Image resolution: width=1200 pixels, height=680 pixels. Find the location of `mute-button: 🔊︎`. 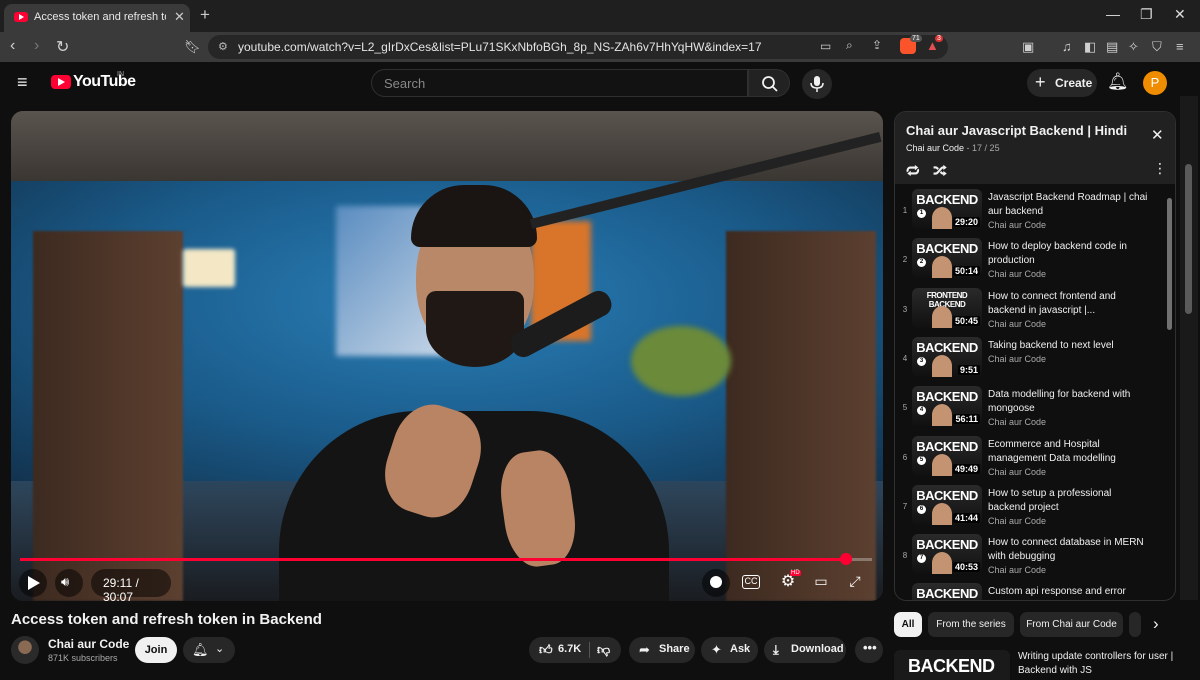

mute-button: 🔊︎ is located at coordinates (69, 583).